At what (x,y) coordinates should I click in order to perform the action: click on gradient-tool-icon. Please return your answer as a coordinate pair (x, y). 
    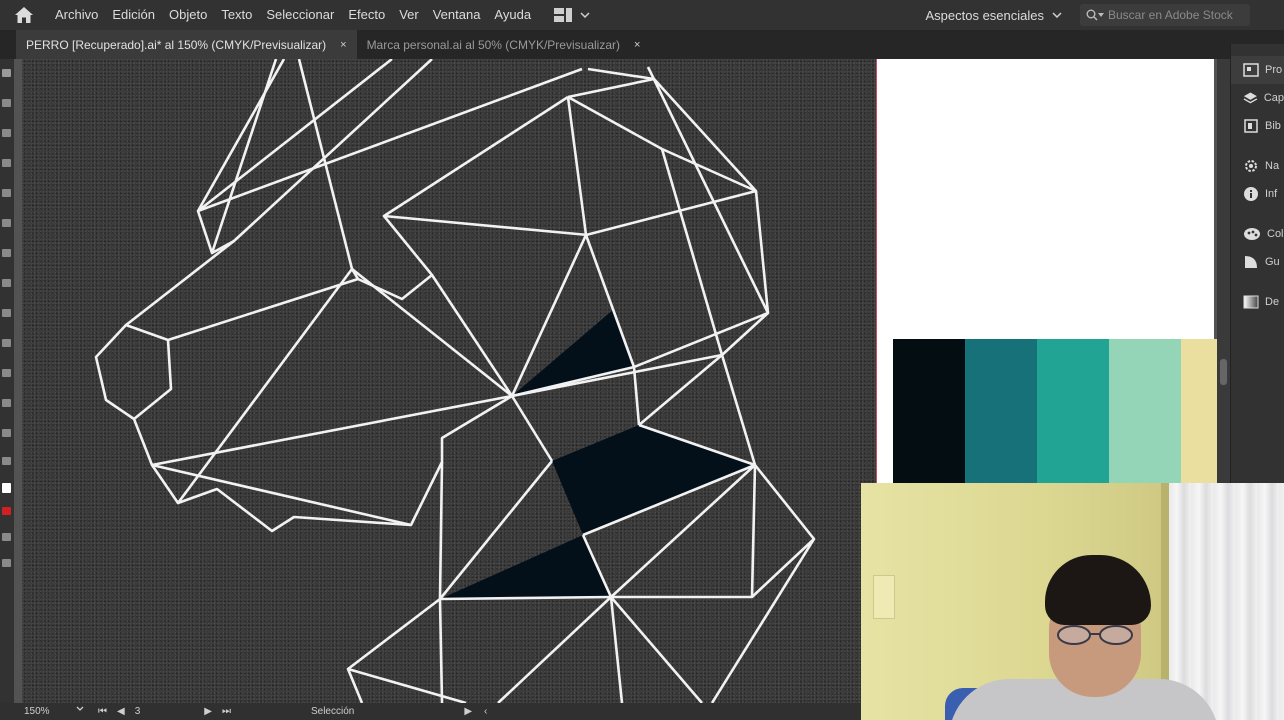
    Looking at the image, I should click on (6, 403).